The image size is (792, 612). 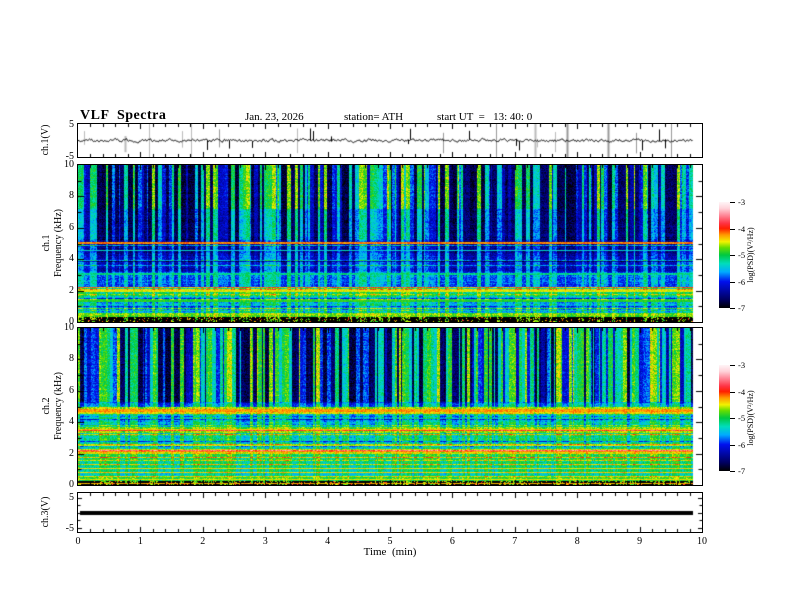 I want to click on ch1-spec-ytick: 8, so click(x=71, y=196).